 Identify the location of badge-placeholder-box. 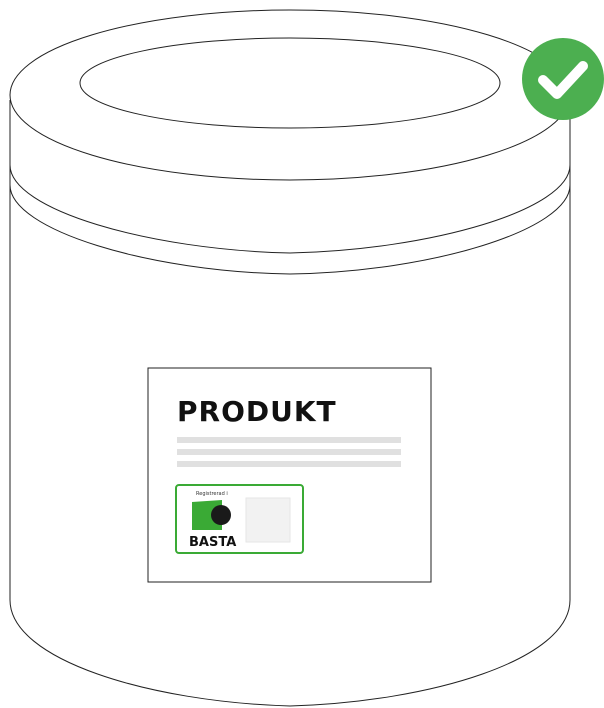
(268, 520).